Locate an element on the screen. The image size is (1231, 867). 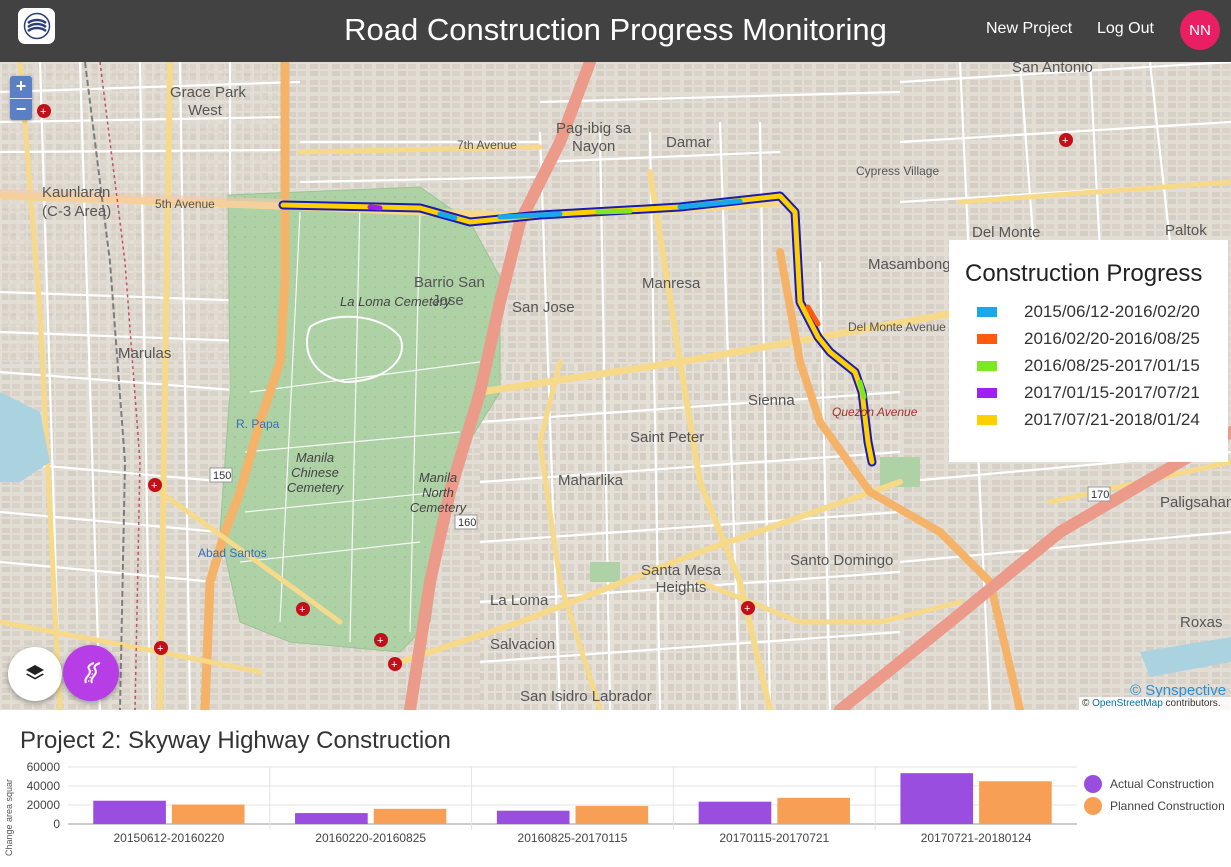
legend-item: 2016/02/20-2016/08/25 is located at coordinates (1096, 338).